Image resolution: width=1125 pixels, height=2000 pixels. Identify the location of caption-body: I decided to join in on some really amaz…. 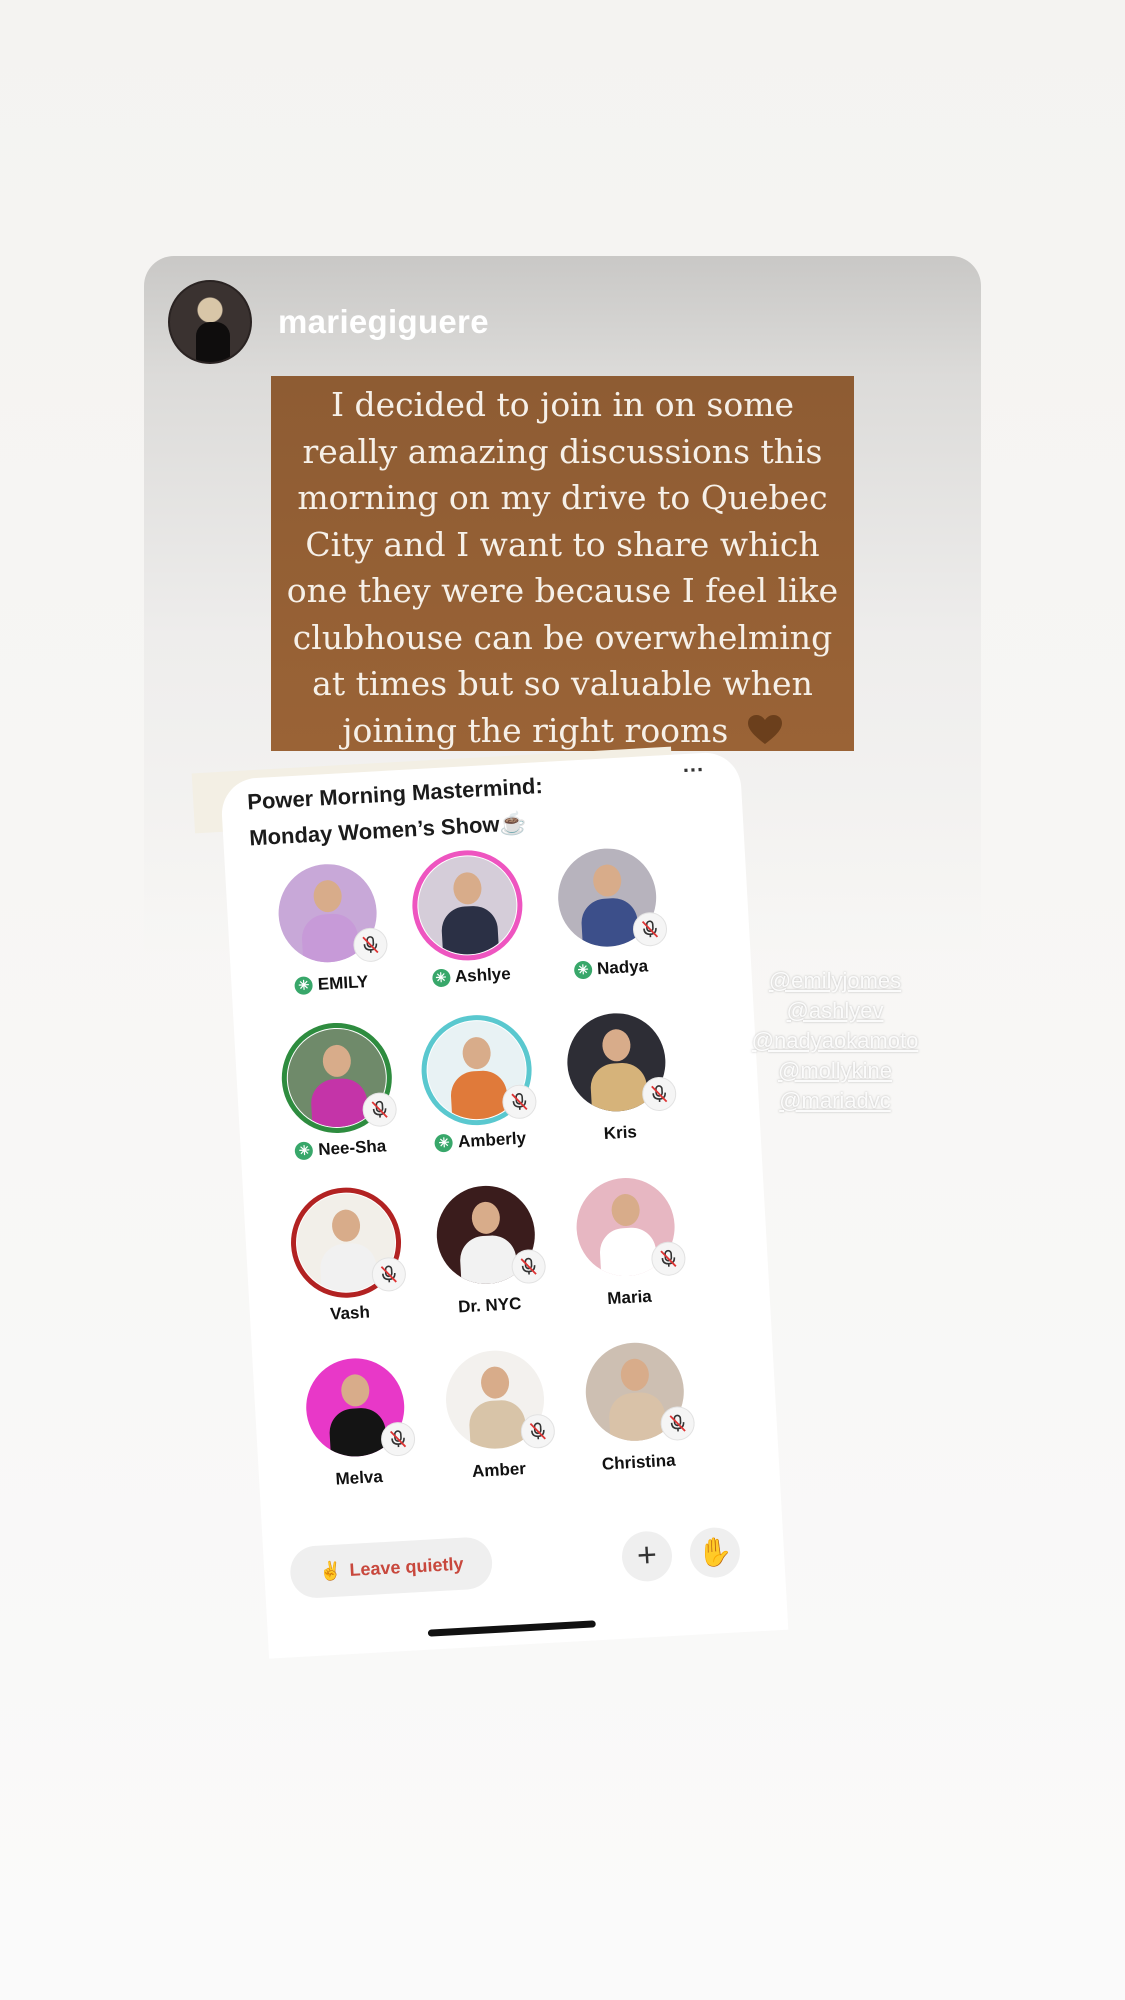
(562, 567).